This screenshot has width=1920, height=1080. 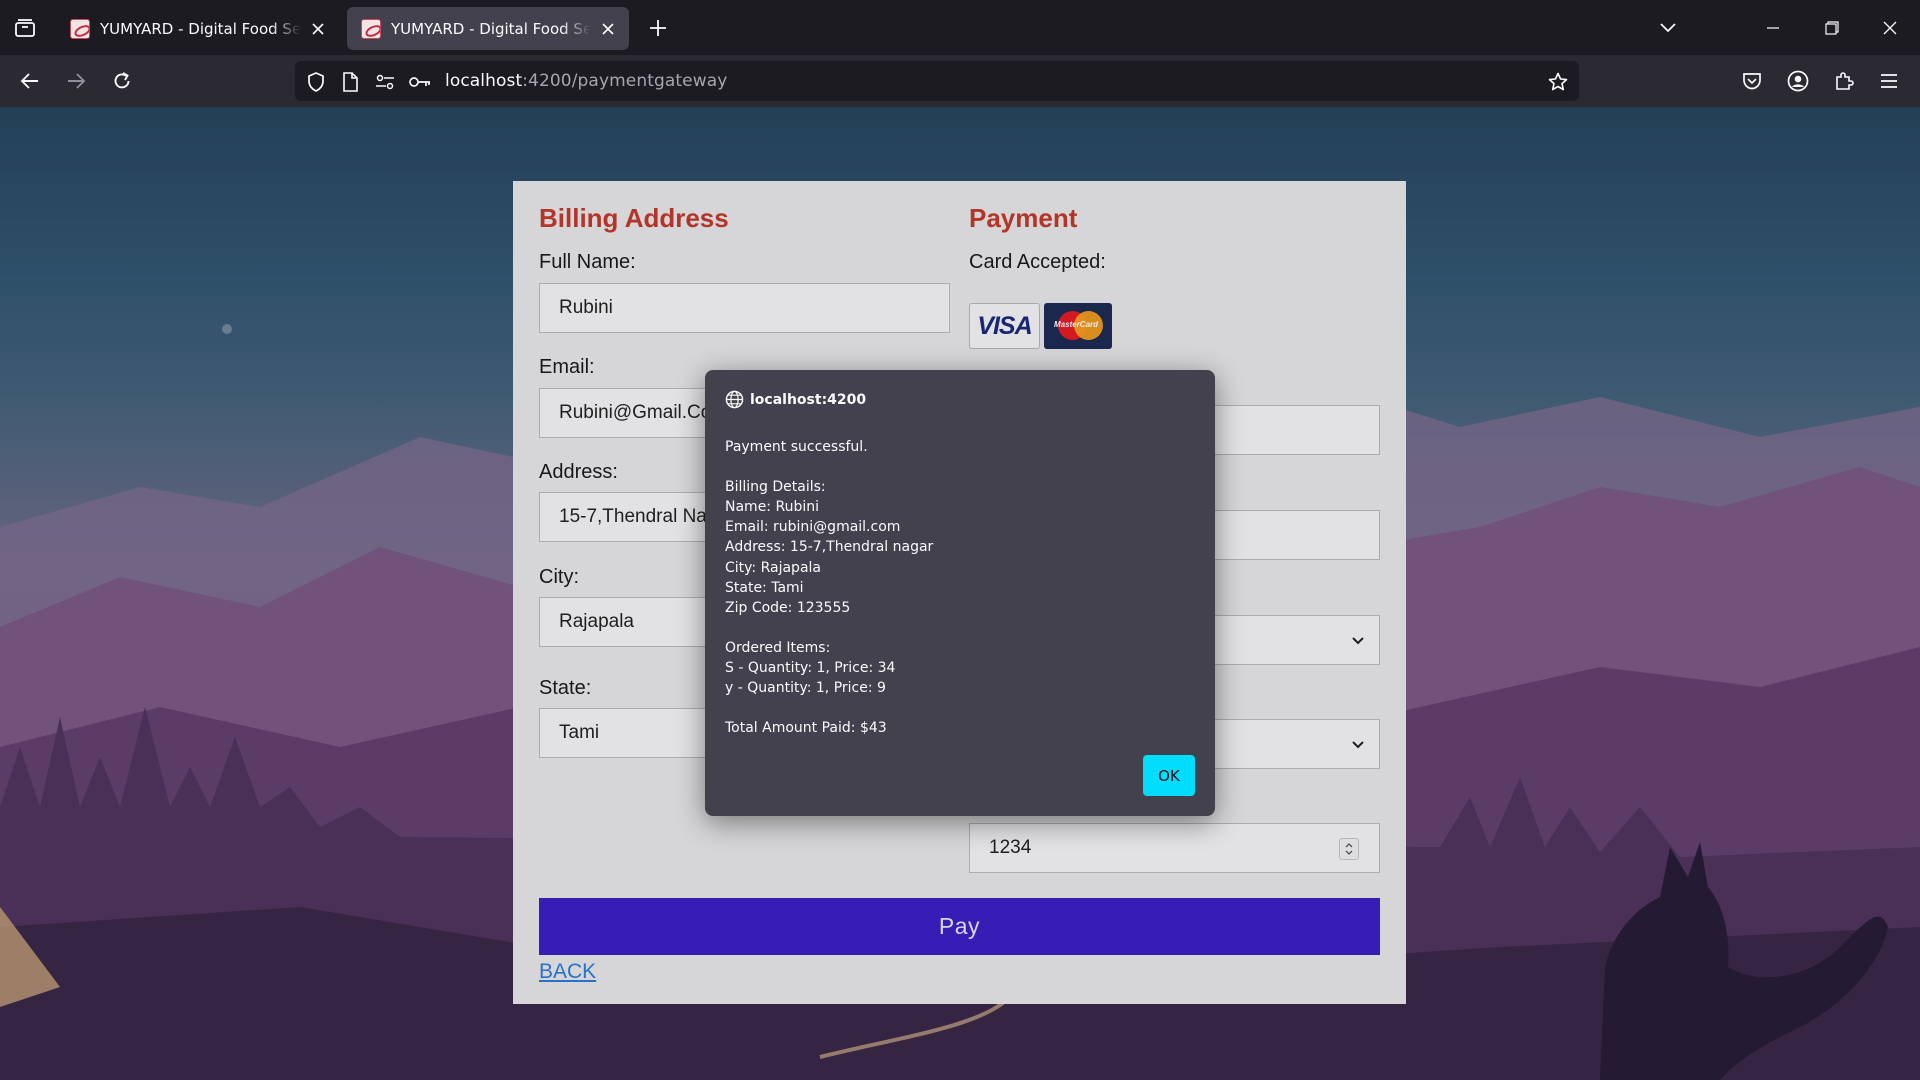 I want to click on browser-tab-2: YUMYARD - Digital Food Service, so click(x=488, y=28).